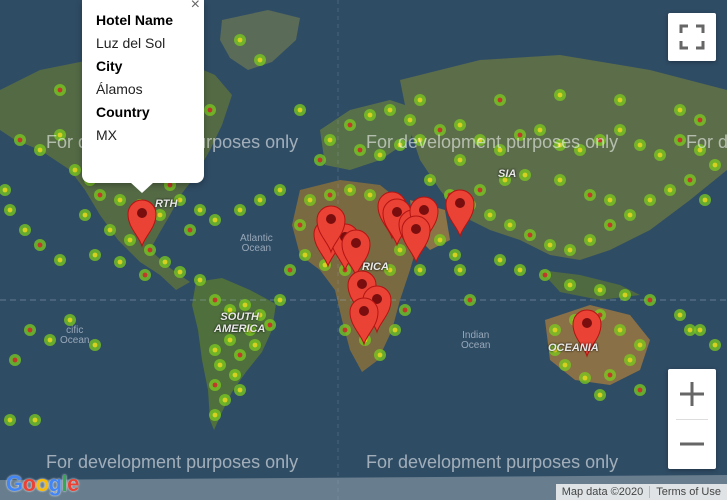 The image size is (727, 500). Describe the element at coordinates (573, 348) in the screenshot. I see `continent-label-oceania: OCEANIA` at that location.